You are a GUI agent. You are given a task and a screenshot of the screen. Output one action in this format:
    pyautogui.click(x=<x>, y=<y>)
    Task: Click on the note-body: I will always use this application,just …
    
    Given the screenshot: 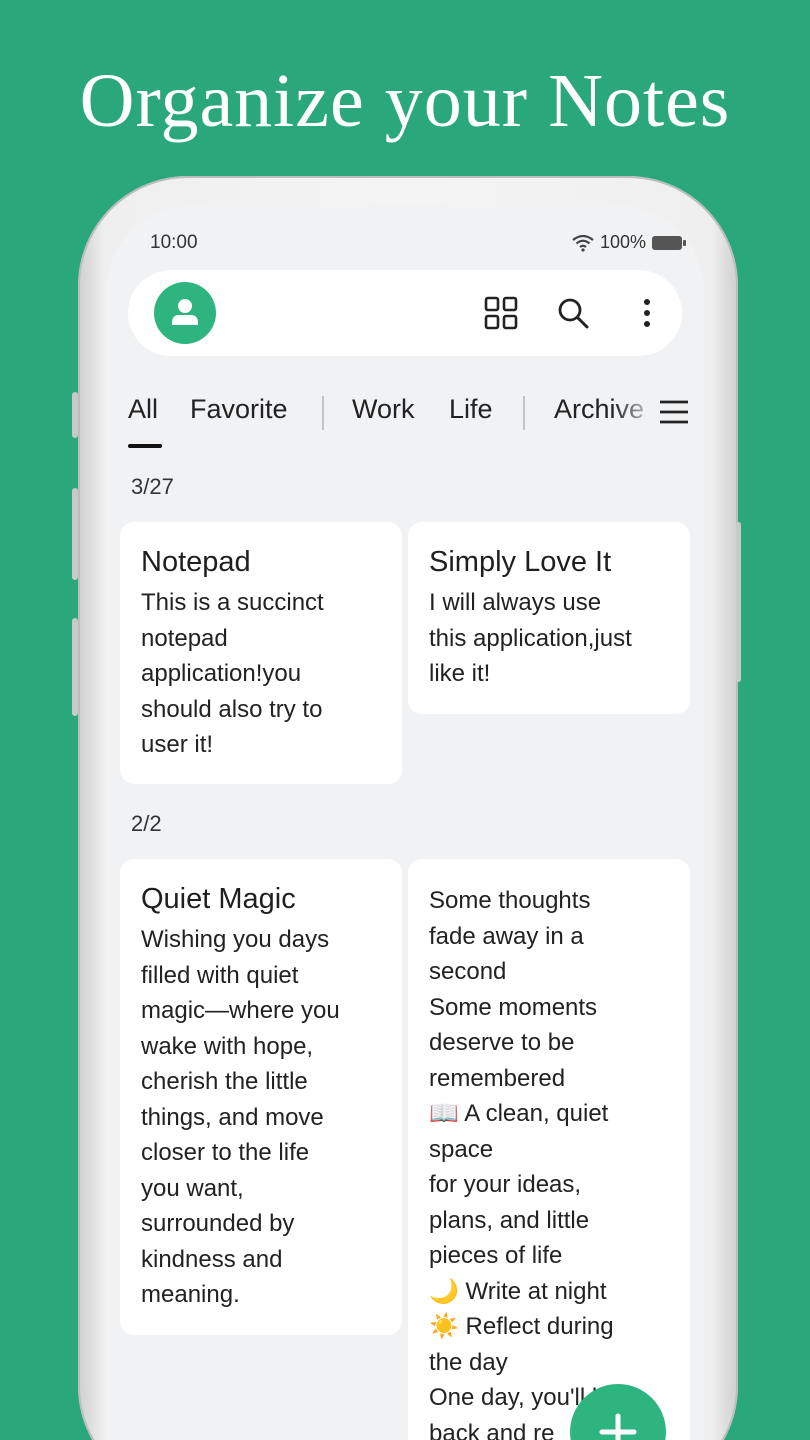 What is the action you would take?
    pyautogui.click(x=530, y=638)
    